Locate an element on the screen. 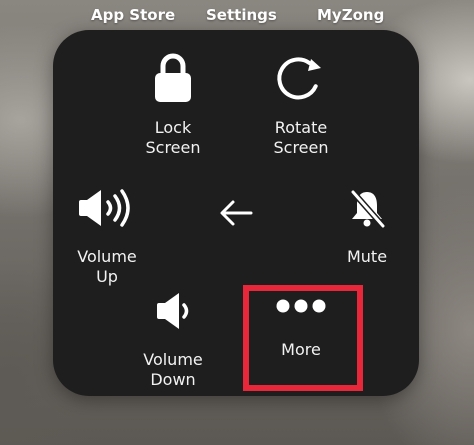 The height and width of the screenshot is (445, 474). volume-down-button: Volume Down is located at coordinates (173, 343).